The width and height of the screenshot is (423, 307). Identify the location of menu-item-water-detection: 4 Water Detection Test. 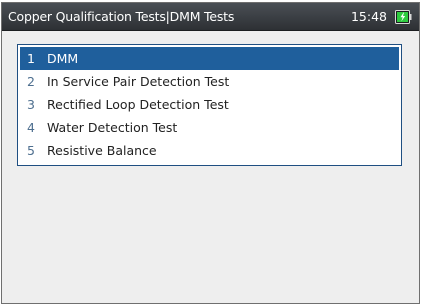
(209, 127).